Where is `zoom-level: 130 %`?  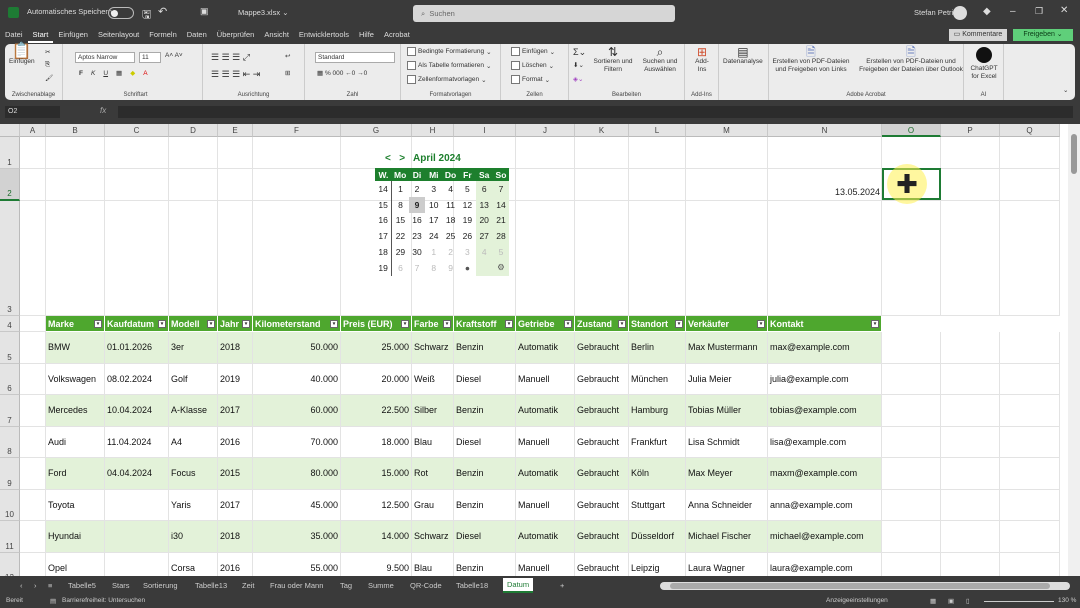
zoom-level: 130 % is located at coordinates (1067, 600).